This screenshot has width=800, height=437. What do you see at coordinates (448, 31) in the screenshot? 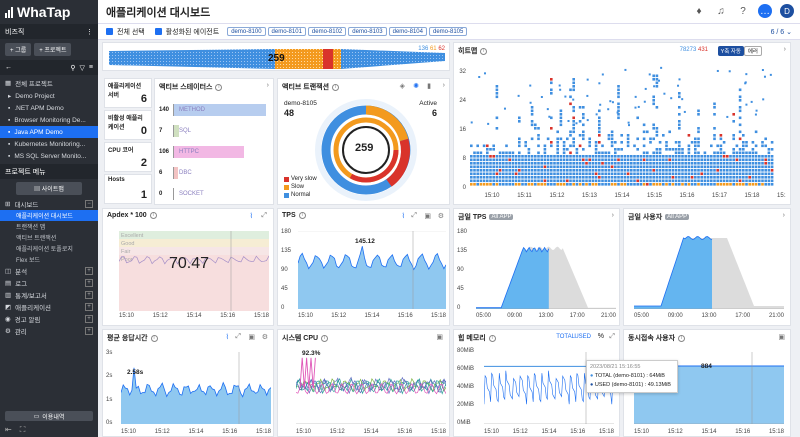
I see `agent-chip: demo-8105` at bounding box center [448, 31].